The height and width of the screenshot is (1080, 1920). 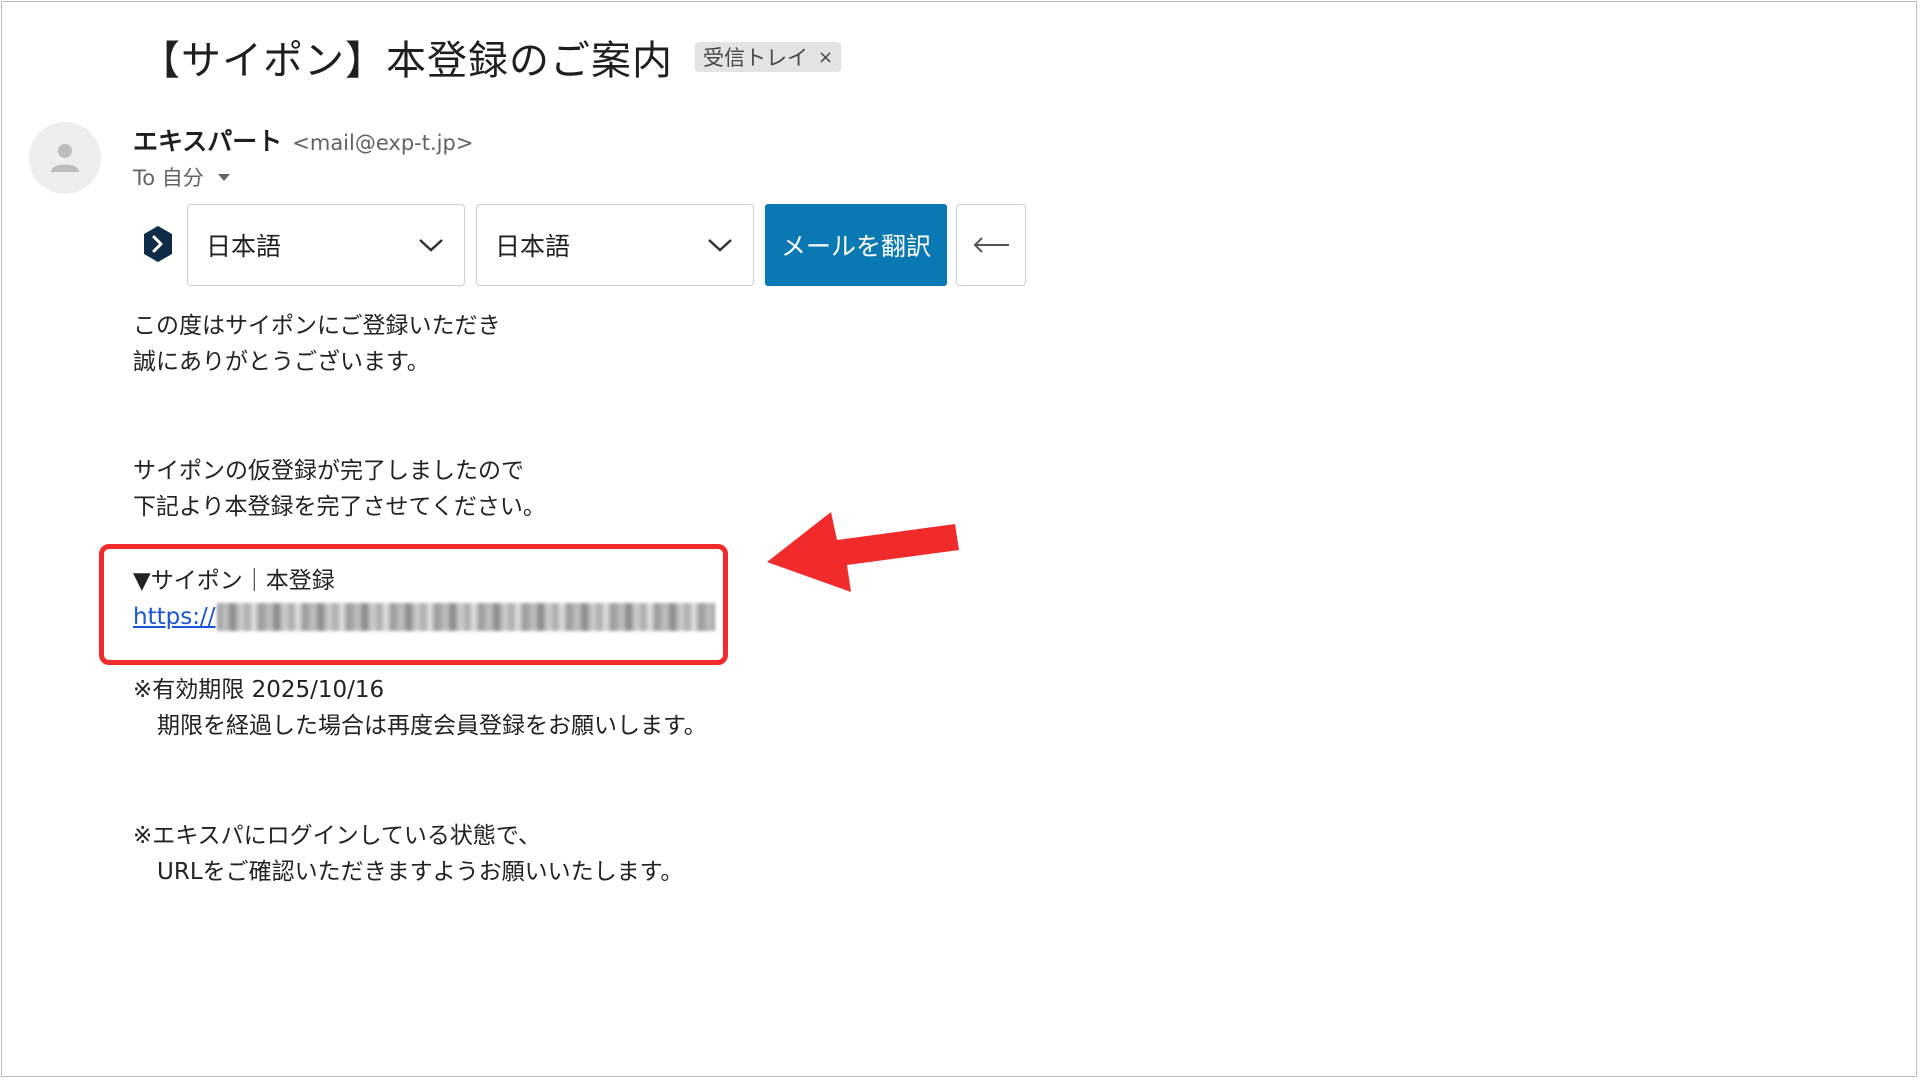 What do you see at coordinates (317, 326) in the screenshot?
I see `body-line: この度はサイポンにご登録いただき` at bounding box center [317, 326].